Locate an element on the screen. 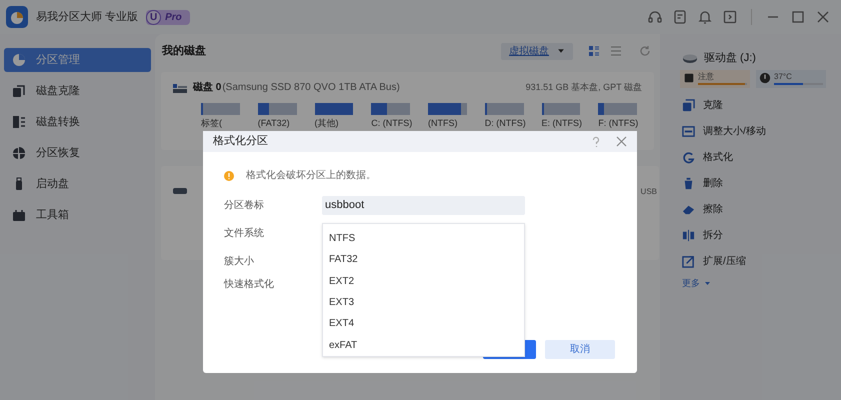  warning-icon is located at coordinates (229, 175).